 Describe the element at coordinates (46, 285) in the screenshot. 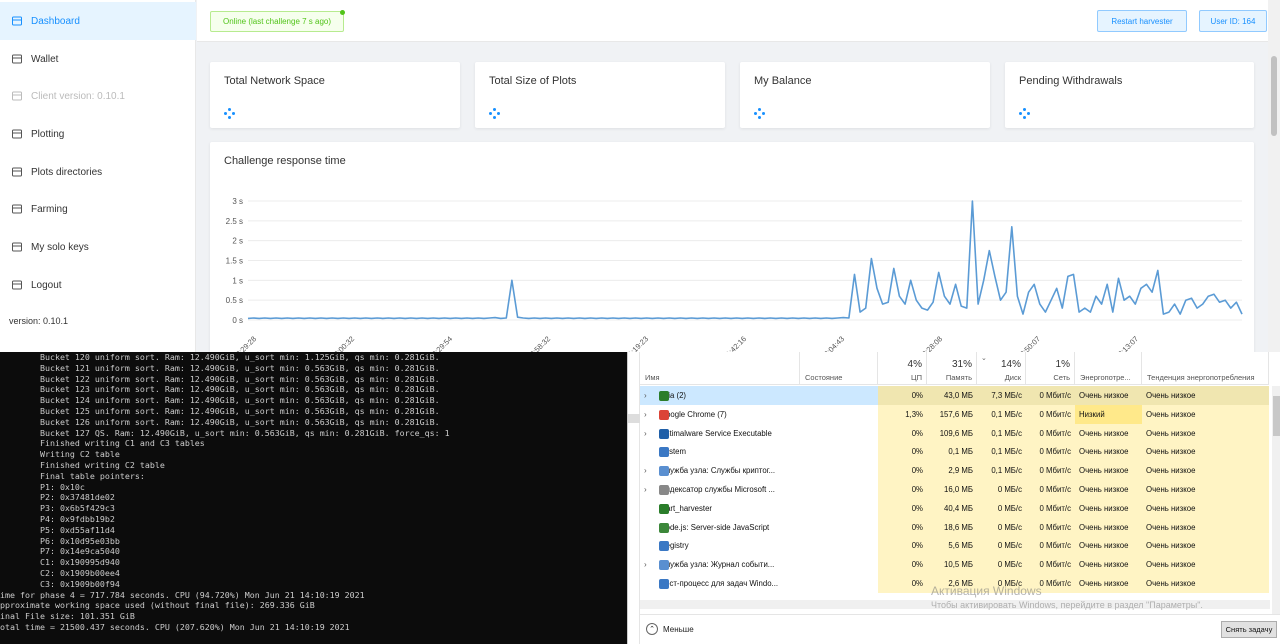

I see `sidebar-item-label: Logout` at that location.